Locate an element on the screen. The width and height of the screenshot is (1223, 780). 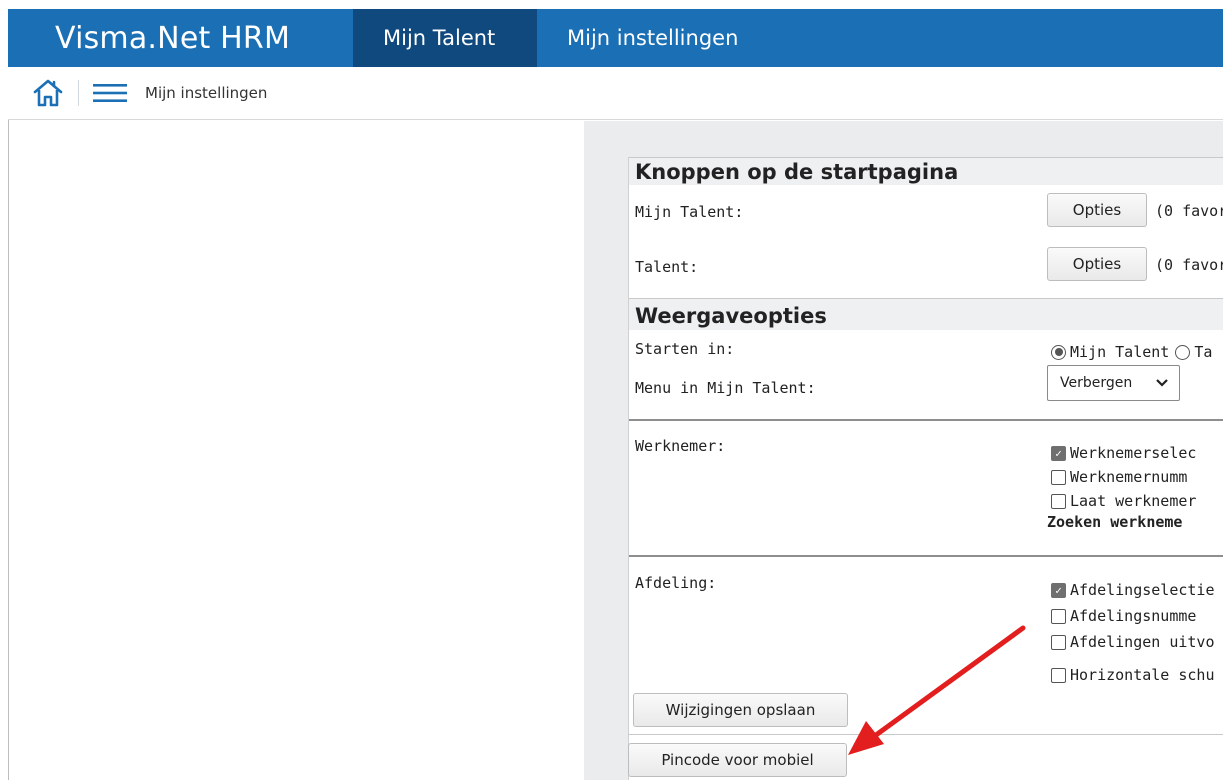
tab-mijn-instellingen: Mijn instellingen is located at coordinates (652, 38).